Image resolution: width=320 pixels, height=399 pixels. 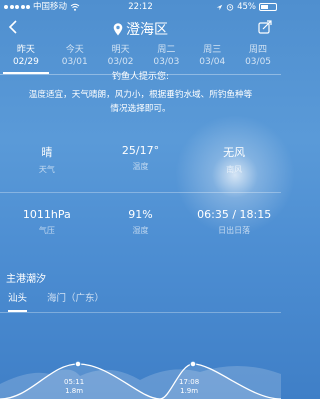 What do you see at coordinates (18, 301) in the screenshot?
I see `tab-shantou: 汕头` at bounding box center [18, 301].